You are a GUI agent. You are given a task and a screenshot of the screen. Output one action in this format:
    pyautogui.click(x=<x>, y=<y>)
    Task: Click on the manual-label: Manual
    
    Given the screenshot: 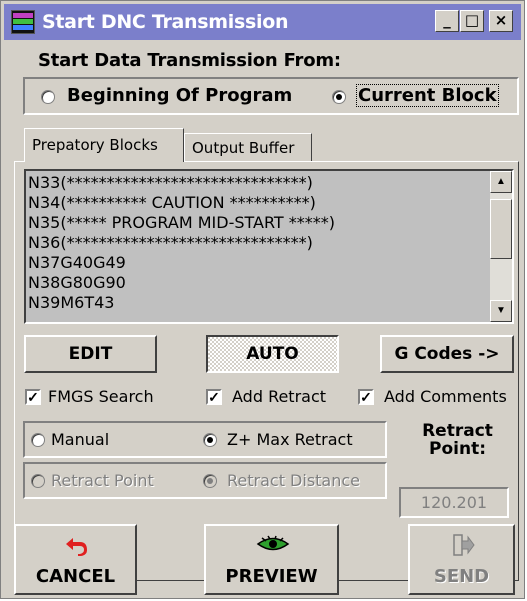 What is the action you would take?
    pyautogui.click(x=80, y=439)
    